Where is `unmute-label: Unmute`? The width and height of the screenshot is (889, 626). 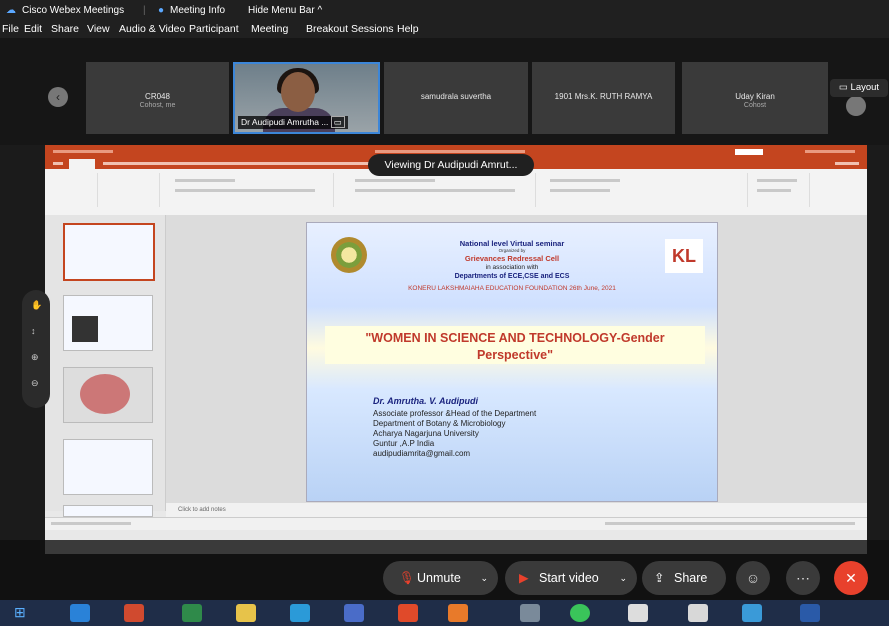 unmute-label: Unmute is located at coordinates (439, 578).